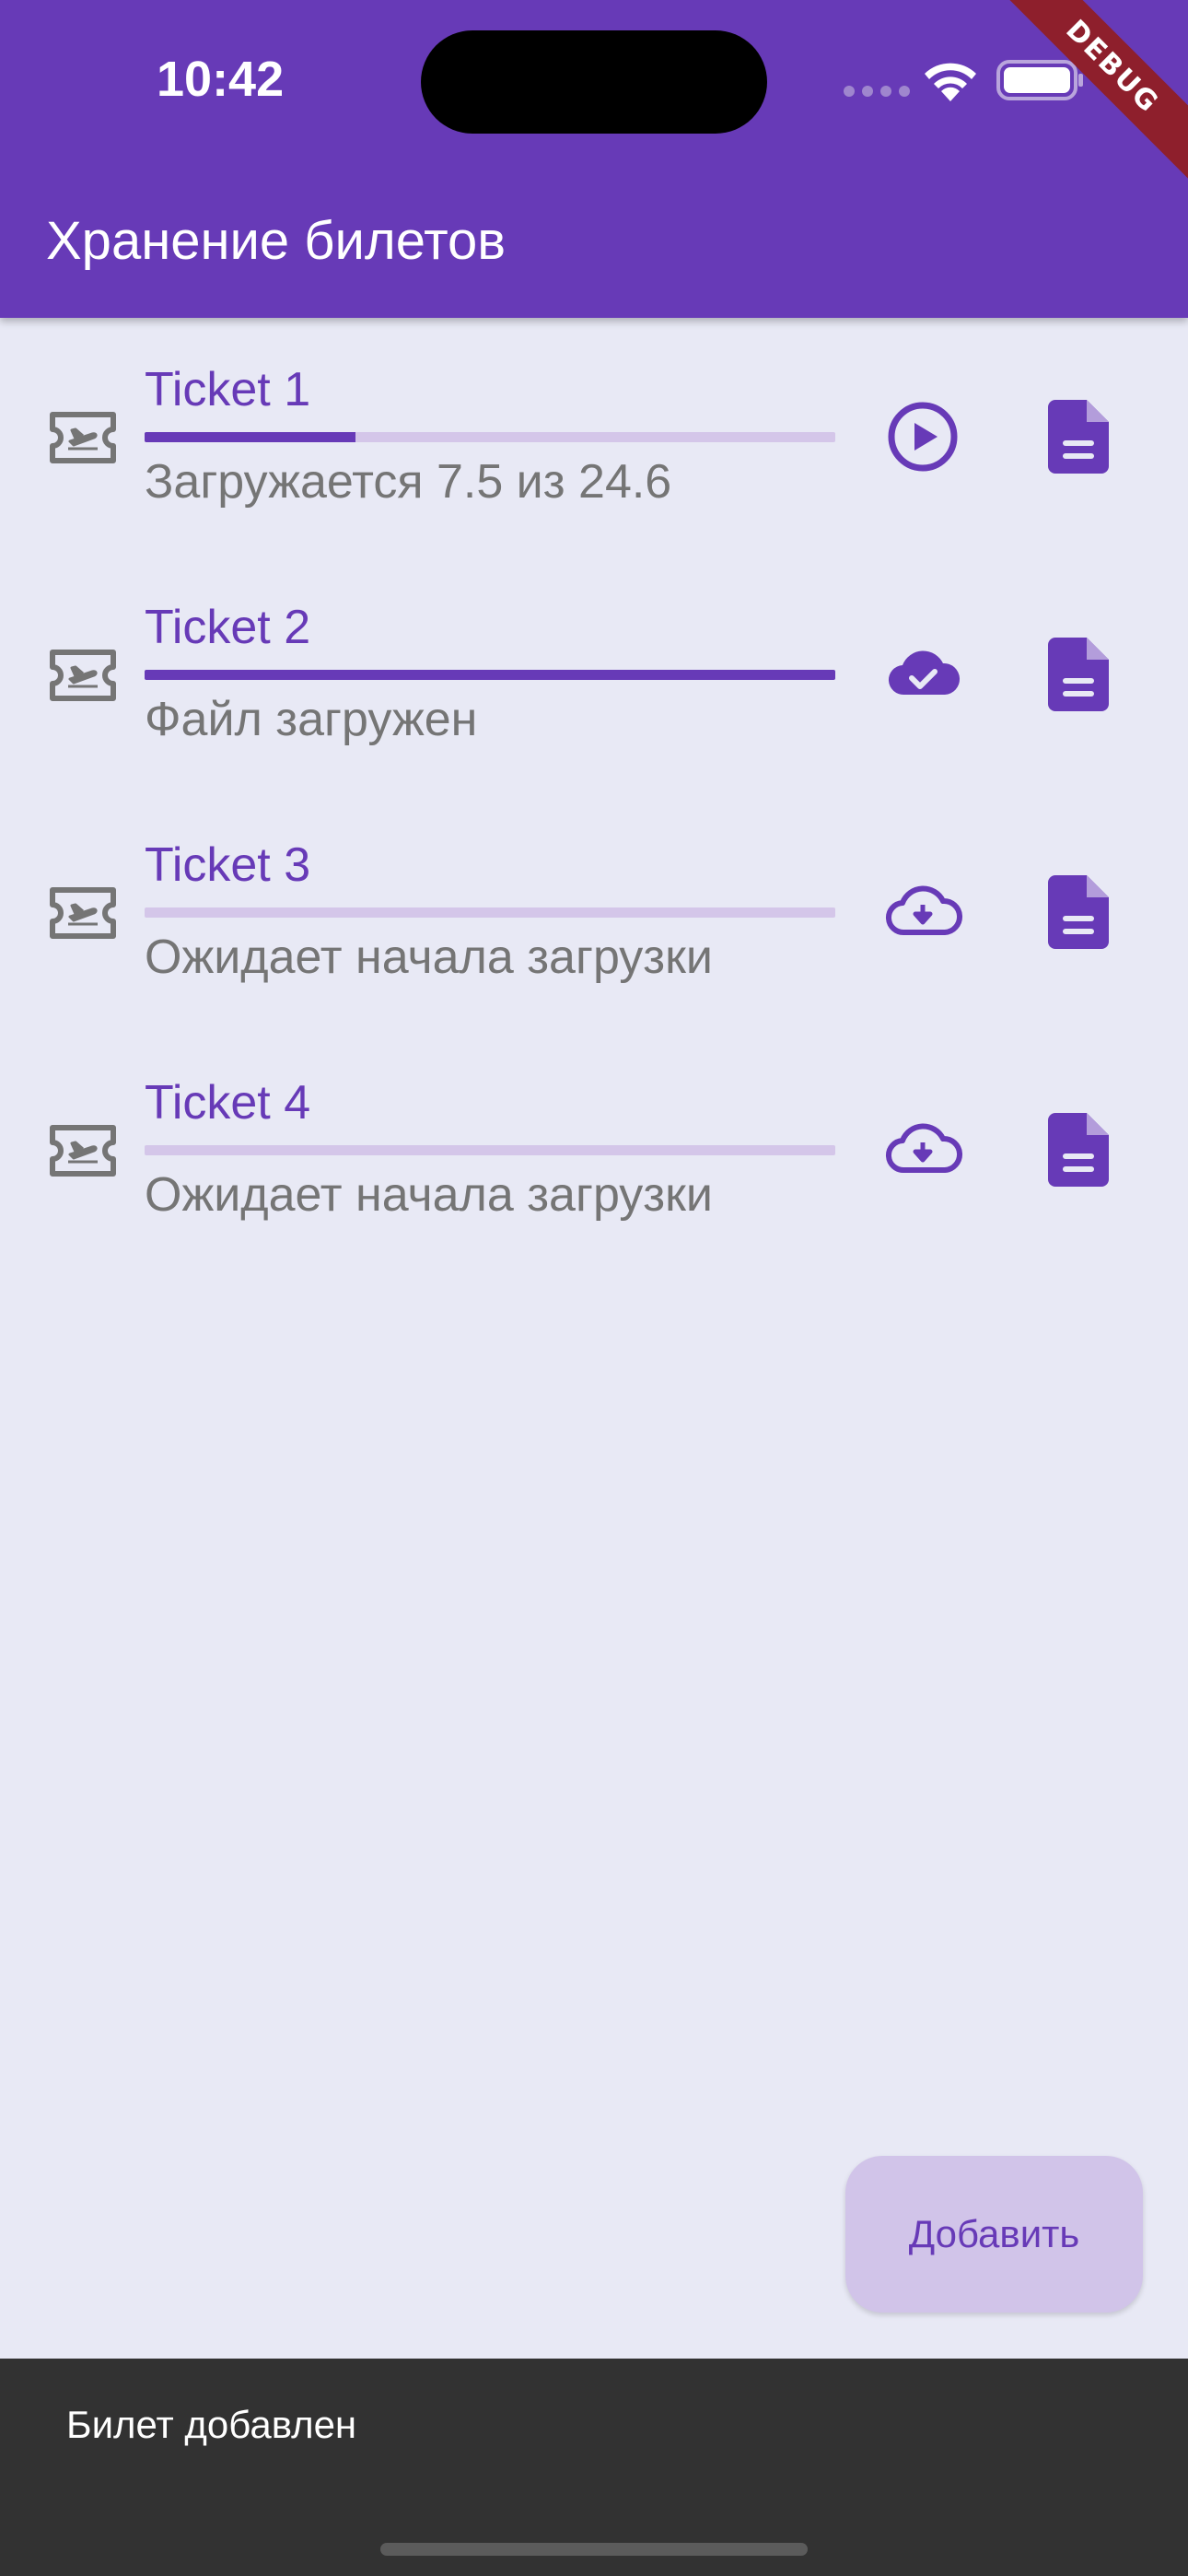 This screenshot has width=1188, height=2576. What do you see at coordinates (228, 389) in the screenshot?
I see `ticket-title: Ticket 1` at bounding box center [228, 389].